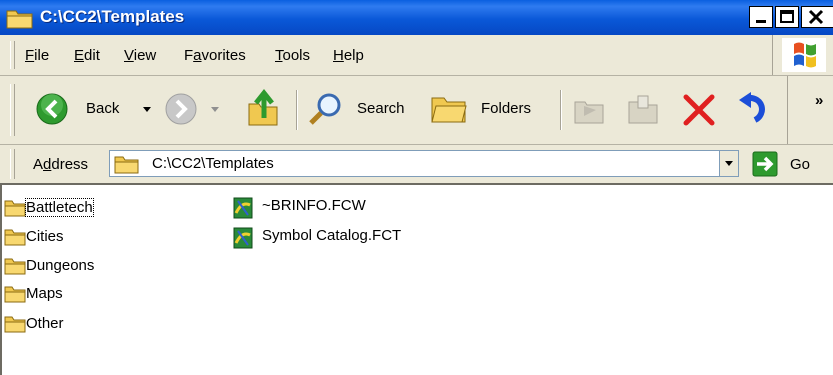 The image size is (833, 375). I want to click on toolbar-overflow-button: », so click(819, 100).